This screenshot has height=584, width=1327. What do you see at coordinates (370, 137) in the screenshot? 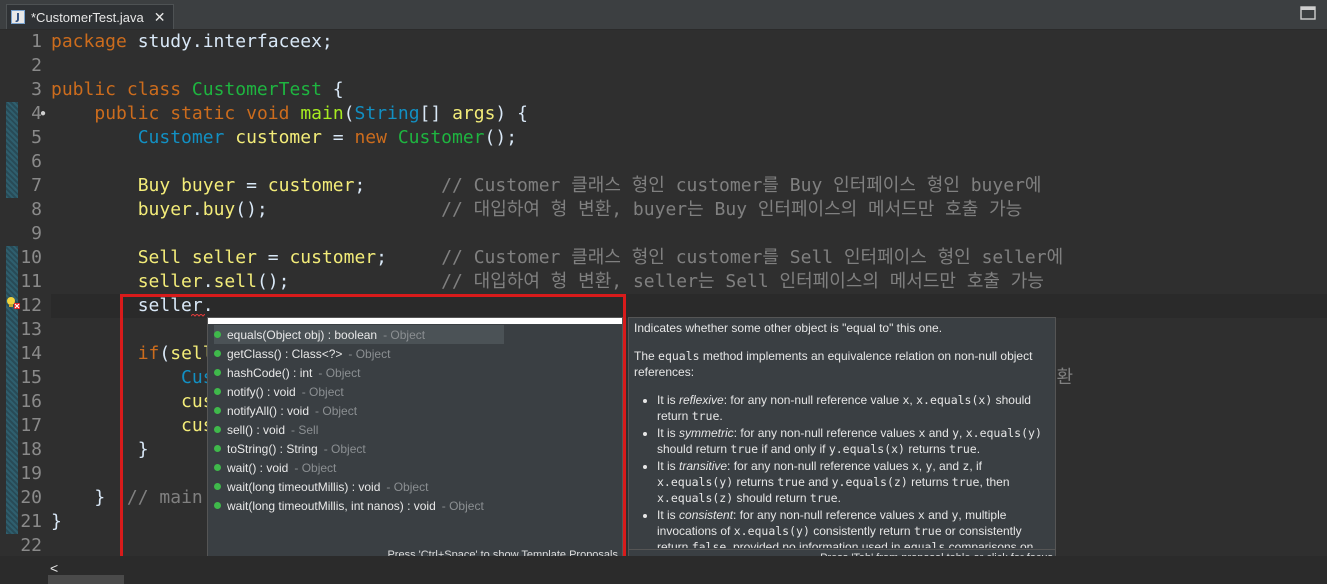
I see `keyword: new` at bounding box center [370, 137].